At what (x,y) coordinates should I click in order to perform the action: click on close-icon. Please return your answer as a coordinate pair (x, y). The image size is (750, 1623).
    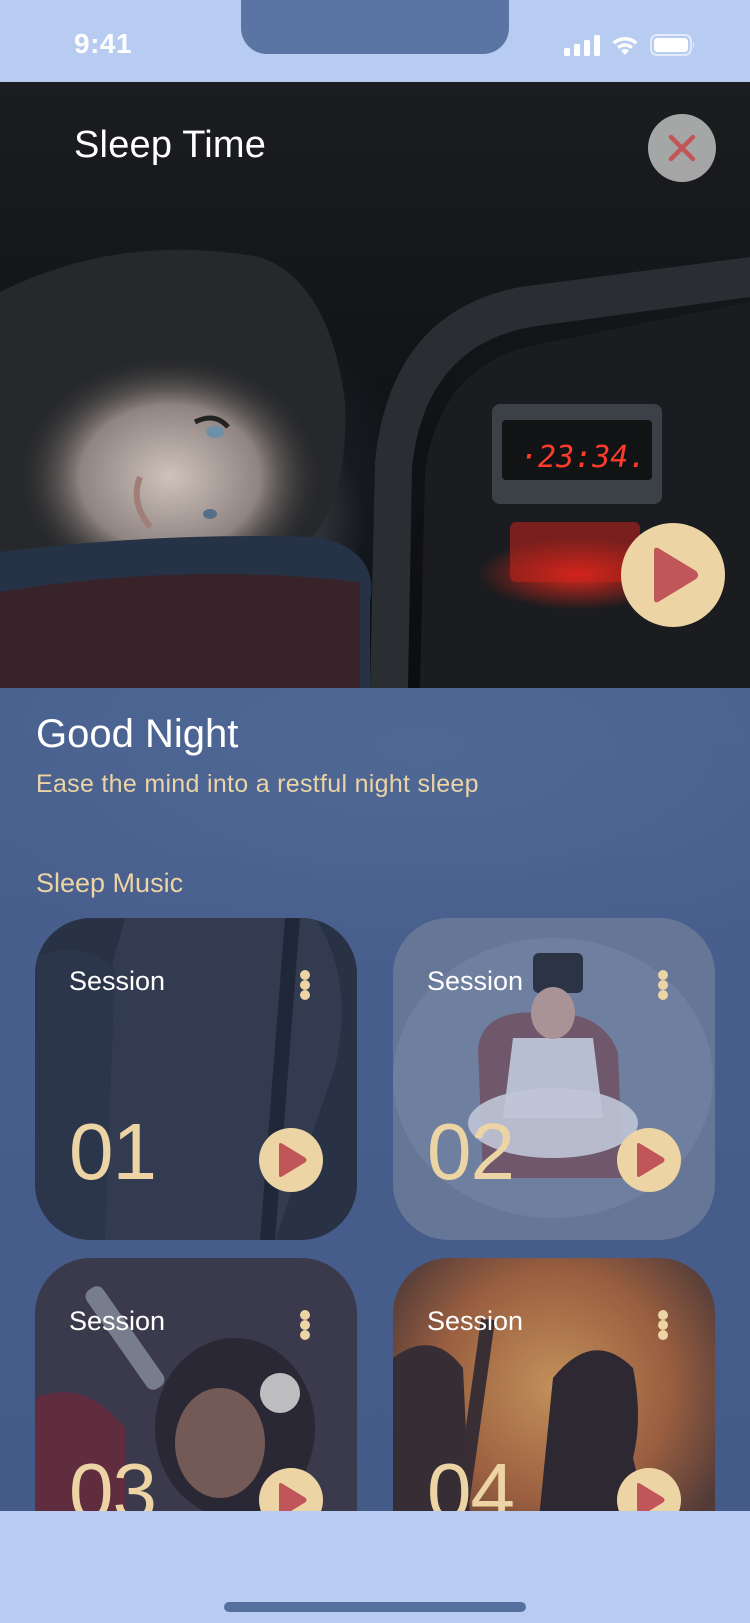
    Looking at the image, I should click on (682, 148).